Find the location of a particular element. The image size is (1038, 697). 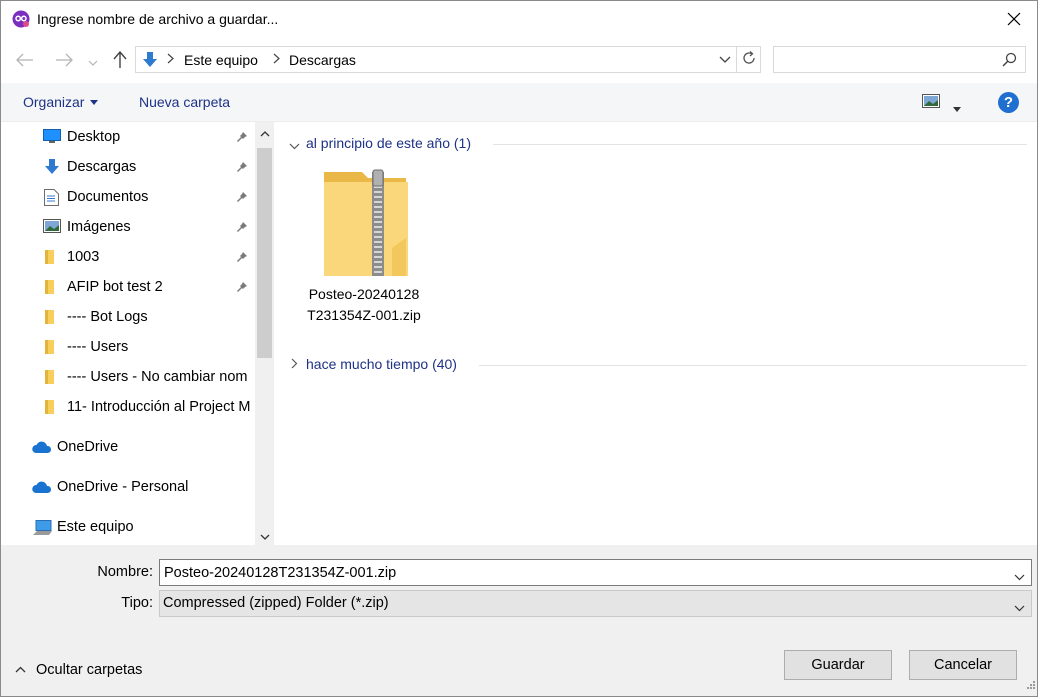

name-label: Nombre: is located at coordinates (125, 572).